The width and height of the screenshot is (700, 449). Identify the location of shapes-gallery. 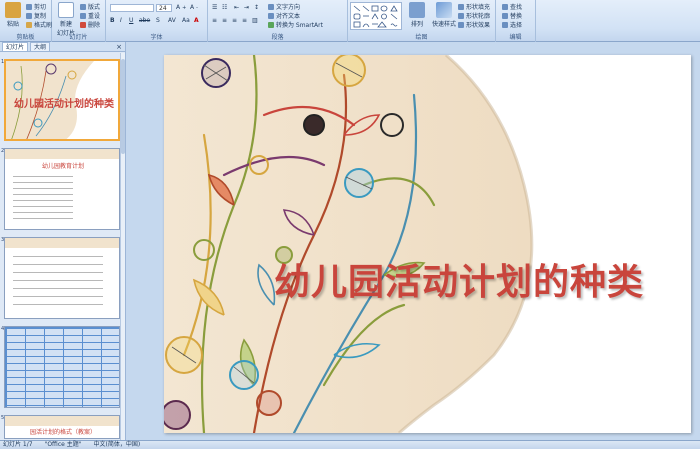
(376, 16).